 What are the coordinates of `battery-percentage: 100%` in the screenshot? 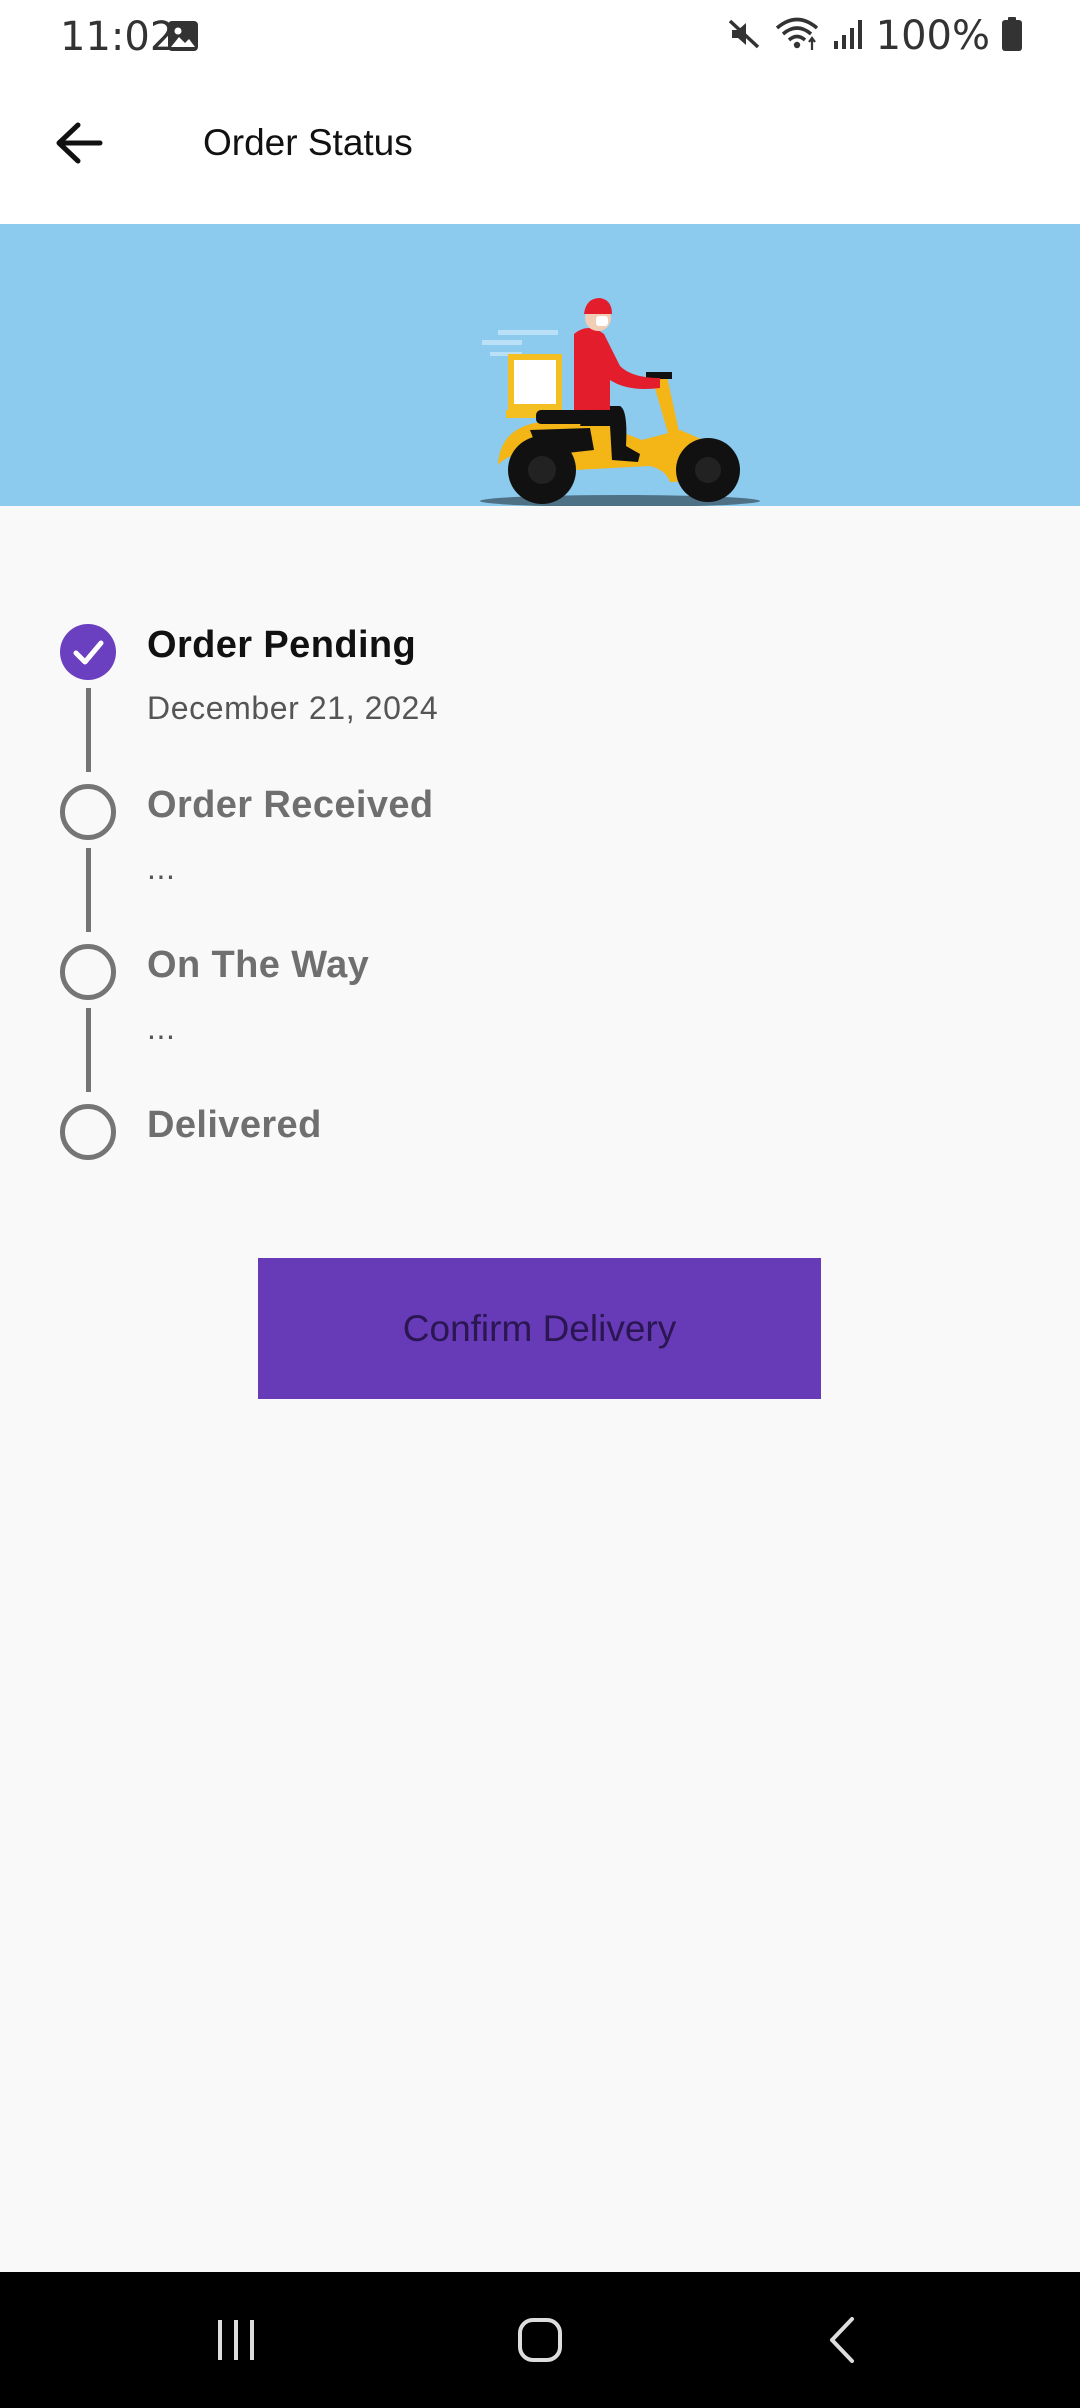 It's located at (932, 36).